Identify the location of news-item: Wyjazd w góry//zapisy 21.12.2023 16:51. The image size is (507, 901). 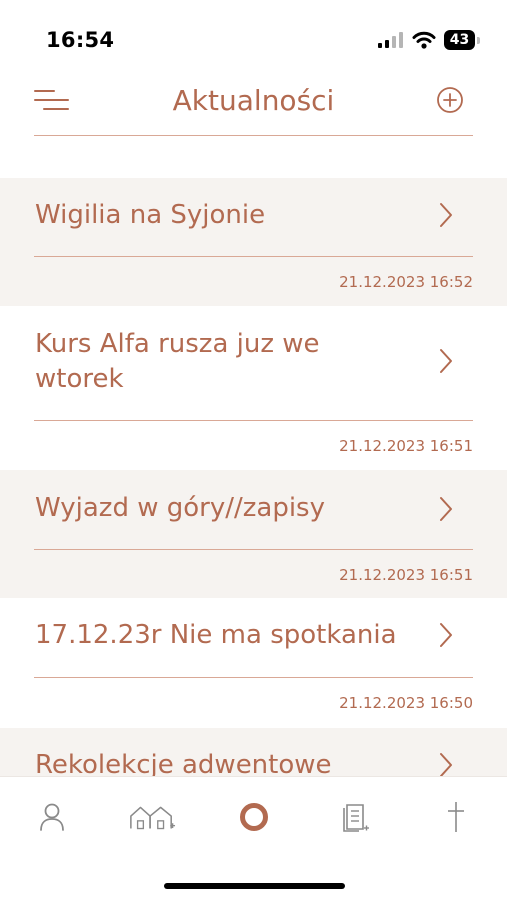
(253, 534).